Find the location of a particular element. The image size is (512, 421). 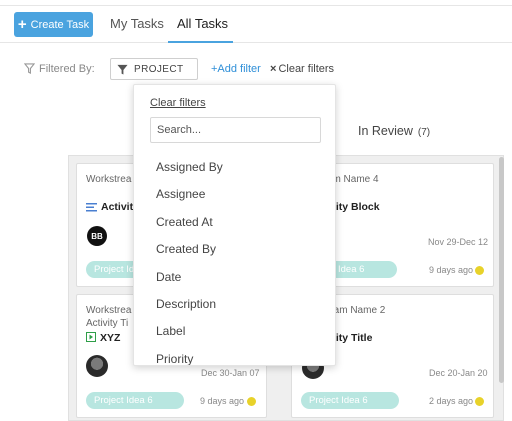

column-header-in-review: In Review (7) is located at coordinates (394, 131).